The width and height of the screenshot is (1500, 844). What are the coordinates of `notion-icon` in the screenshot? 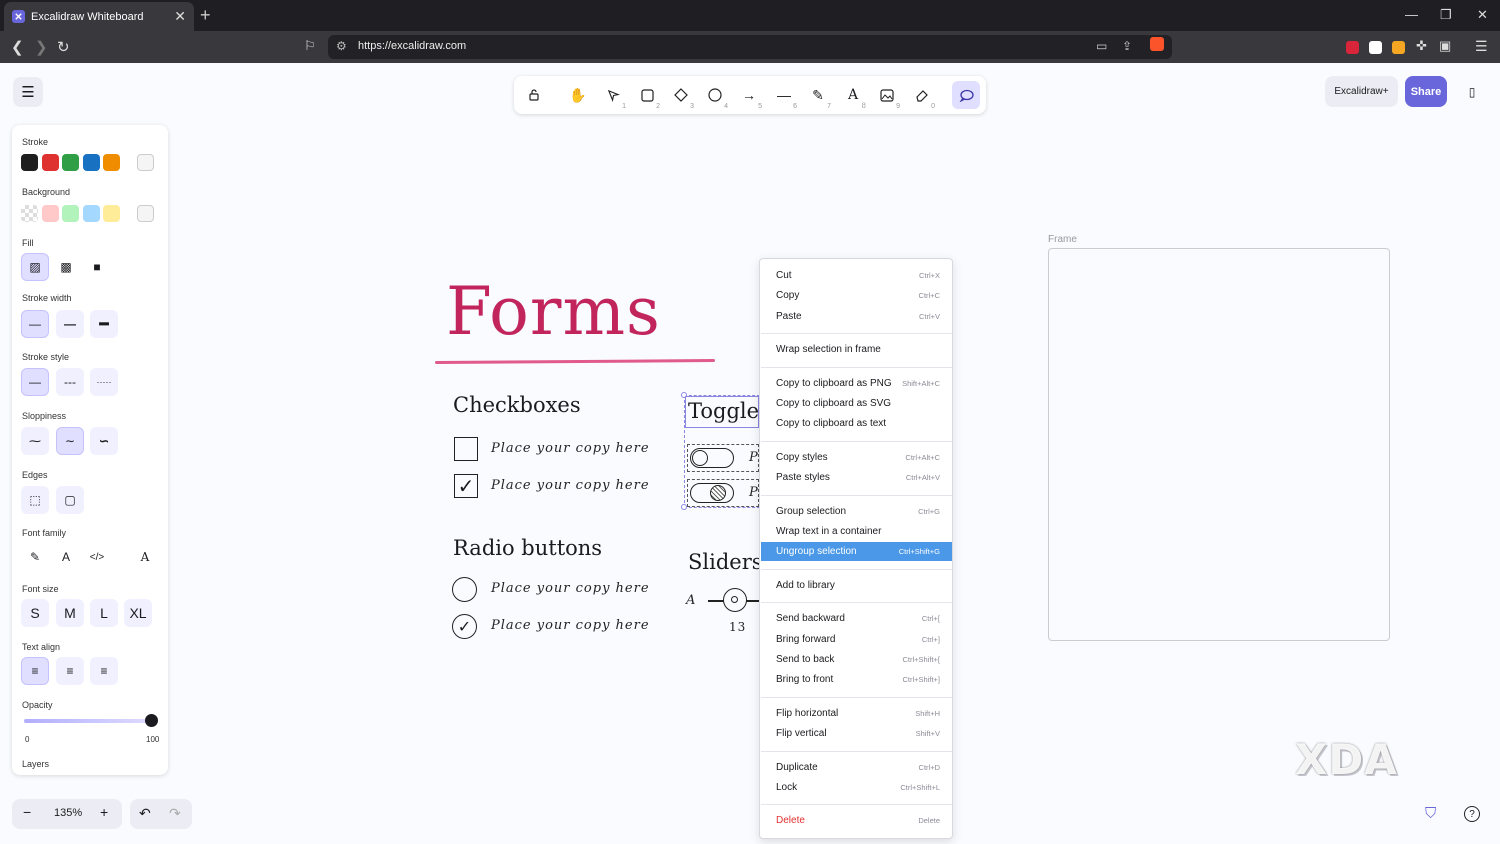 It's located at (1375, 47).